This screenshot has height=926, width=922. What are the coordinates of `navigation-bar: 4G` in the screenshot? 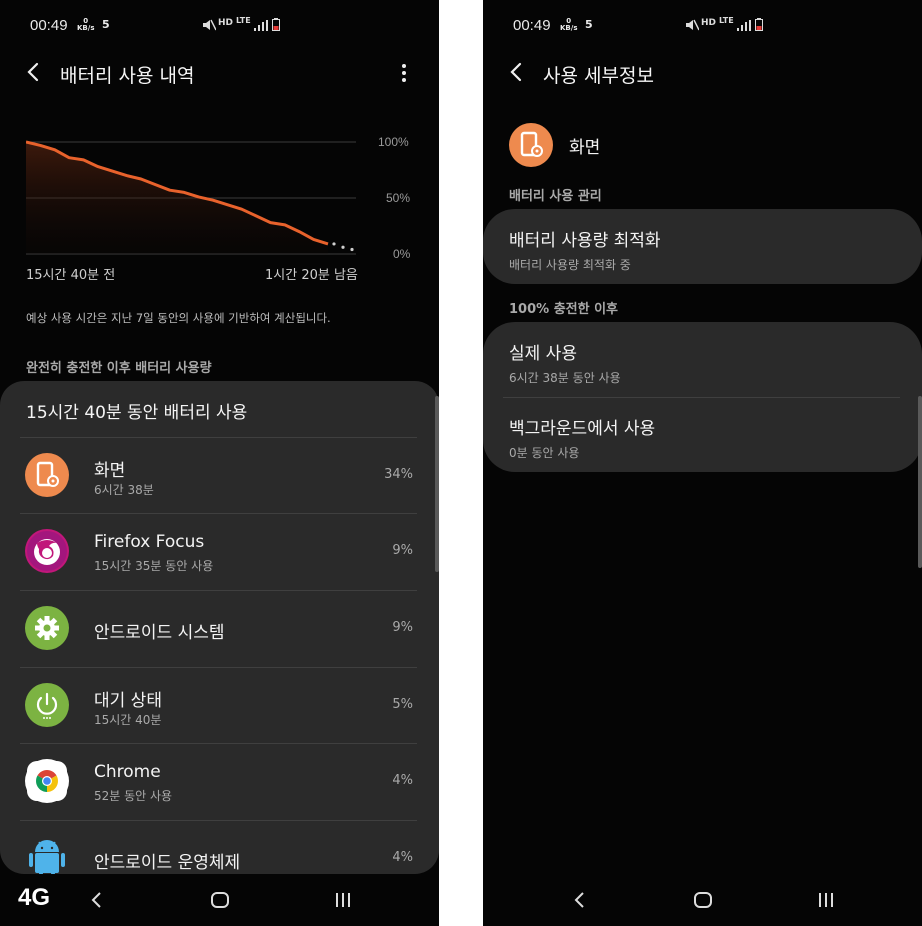 It's located at (219, 901).